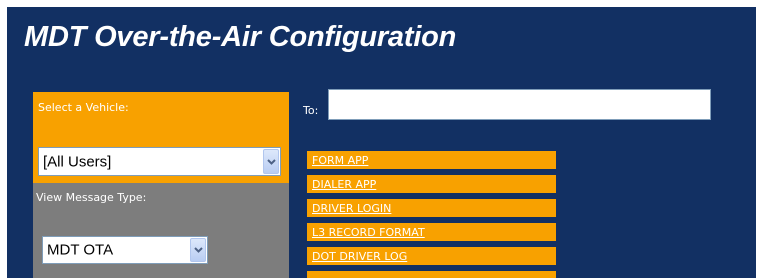 This screenshot has width=762, height=278. Describe the element at coordinates (159, 161) in the screenshot. I see `vehicle-dropdown: [All Users]` at that location.